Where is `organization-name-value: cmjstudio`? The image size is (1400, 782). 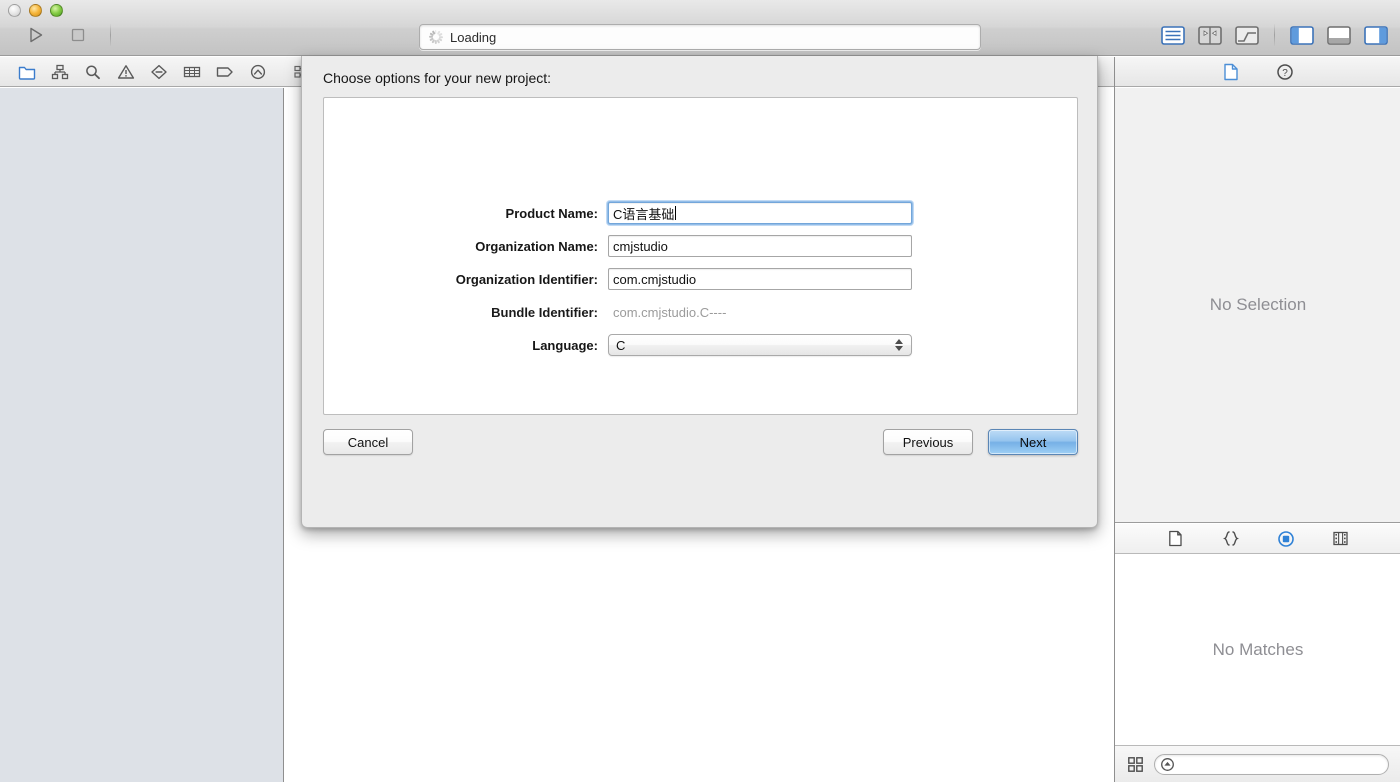
organization-name-value: cmjstudio is located at coordinates (640, 246).